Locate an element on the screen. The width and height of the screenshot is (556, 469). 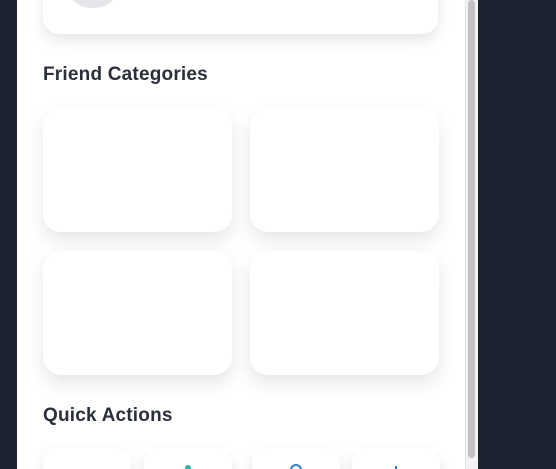
avatar is located at coordinates (93, 4).